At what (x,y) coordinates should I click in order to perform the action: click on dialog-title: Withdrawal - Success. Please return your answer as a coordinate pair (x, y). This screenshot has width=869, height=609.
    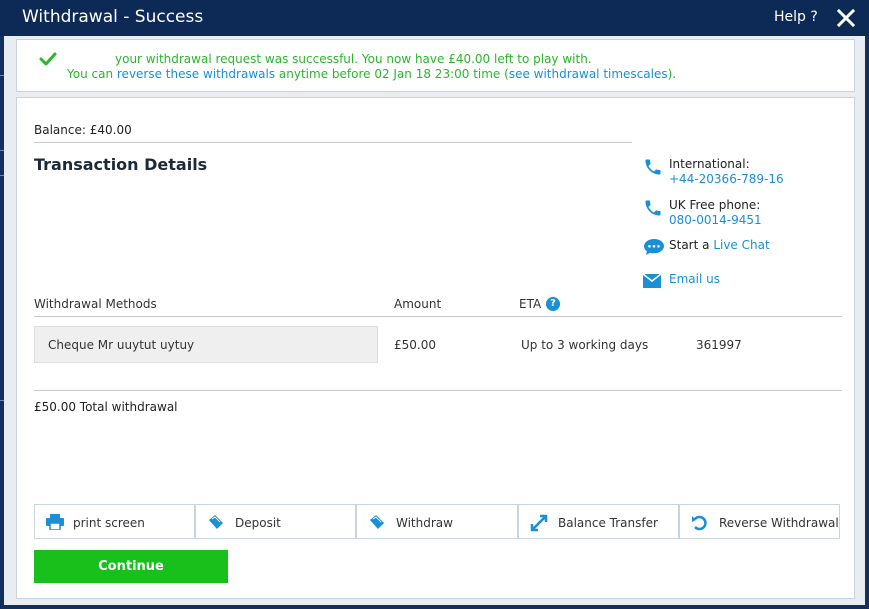
    Looking at the image, I should click on (113, 17).